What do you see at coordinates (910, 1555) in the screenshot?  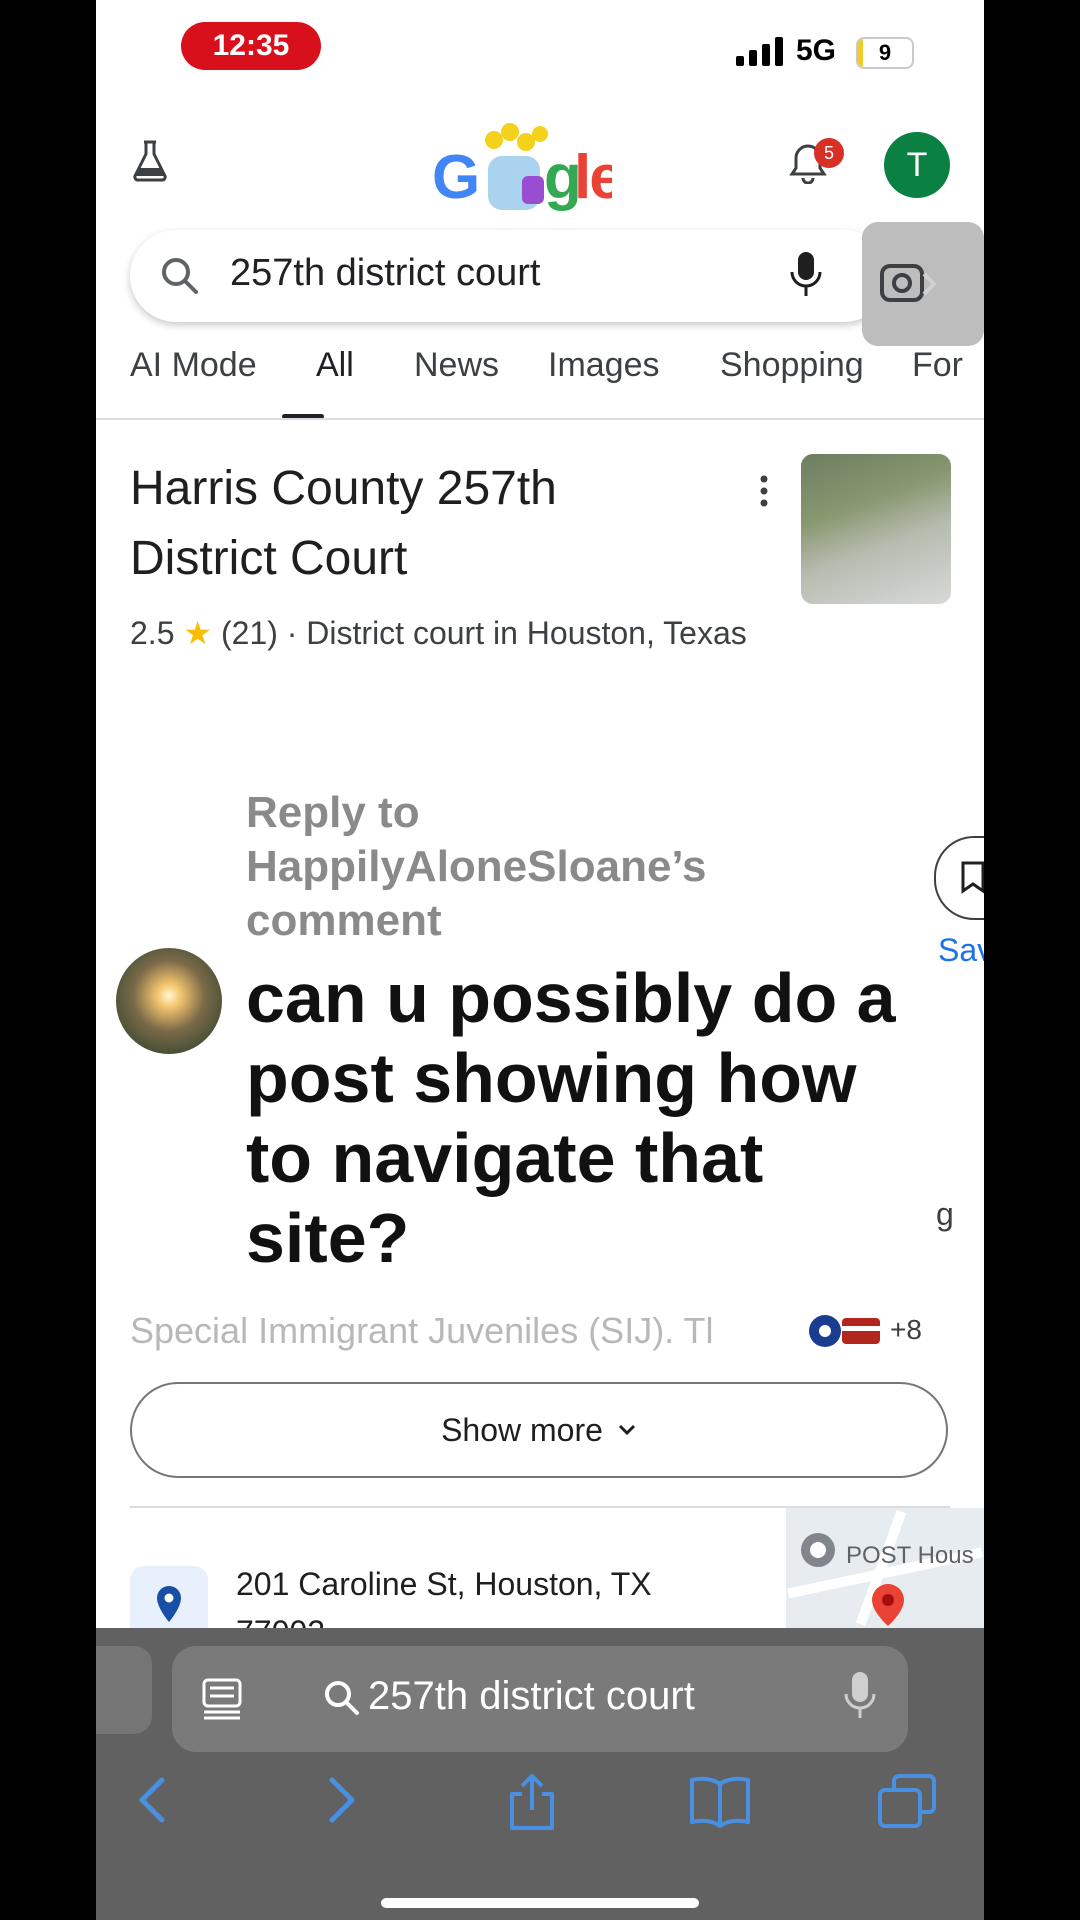 I see `map-label: POST Hous` at bounding box center [910, 1555].